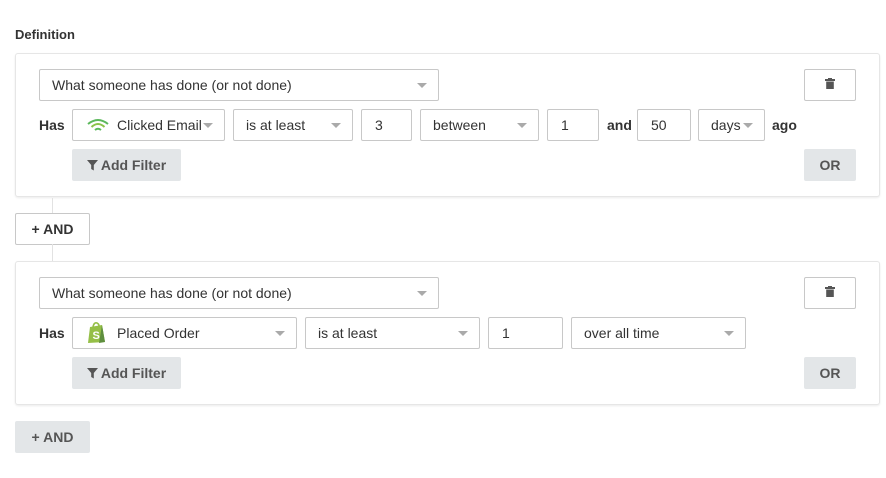 This screenshot has height=478, width=886. I want to click on time-mode-value: between, so click(459, 125).